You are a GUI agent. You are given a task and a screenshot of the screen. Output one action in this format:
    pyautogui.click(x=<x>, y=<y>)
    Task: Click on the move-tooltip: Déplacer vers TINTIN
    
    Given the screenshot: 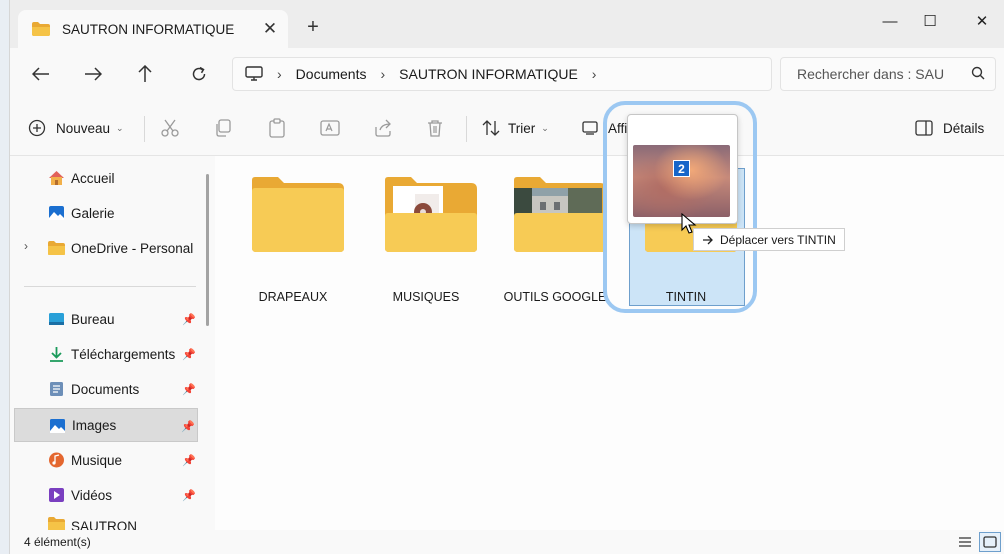 What is the action you would take?
    pyautogui.click(x=769, y=239)
    